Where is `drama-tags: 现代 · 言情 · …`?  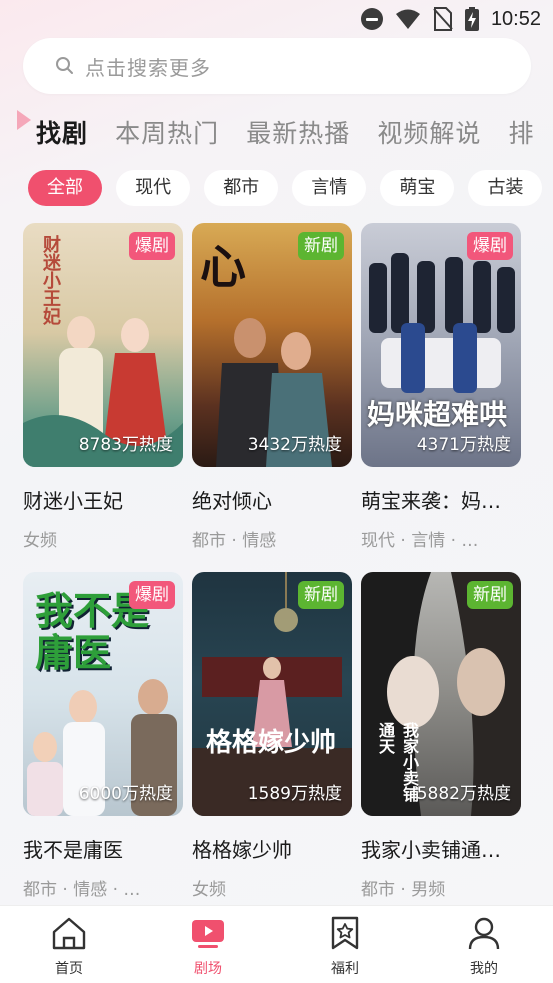
drama-tags: 现代 · 言情 · … is located at coordinates (420, 541).